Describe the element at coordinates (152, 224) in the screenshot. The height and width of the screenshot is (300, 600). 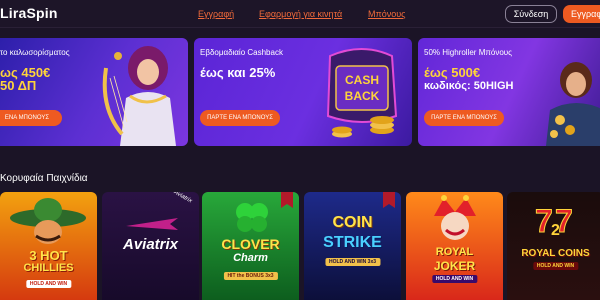
I see `plane-icon` at that location.